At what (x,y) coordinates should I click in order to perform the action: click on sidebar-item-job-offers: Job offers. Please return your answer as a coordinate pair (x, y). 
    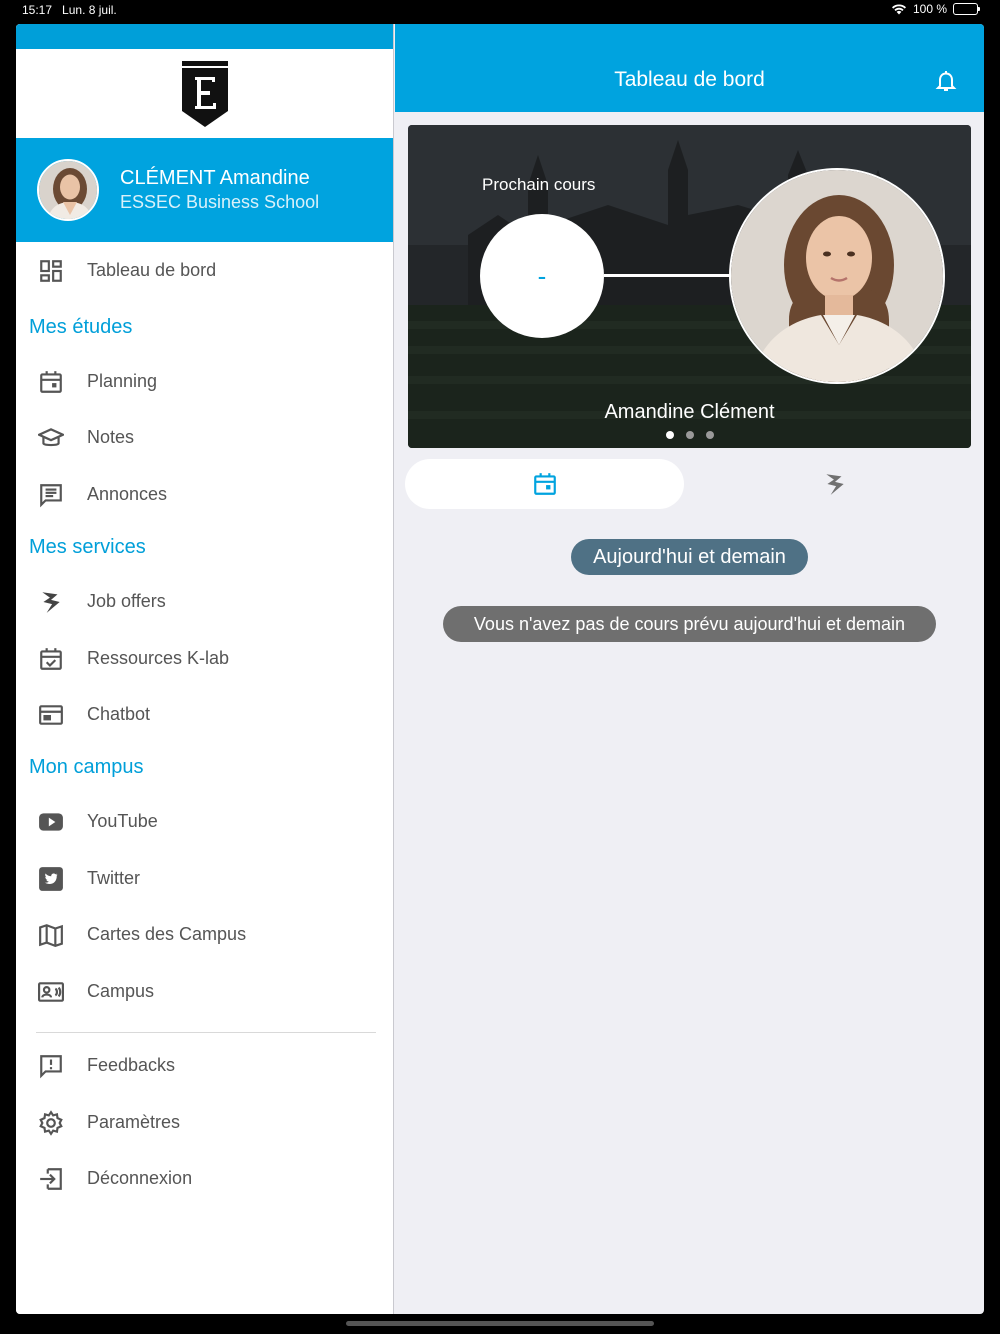
    Looking at the image, I should click on (204, 601).